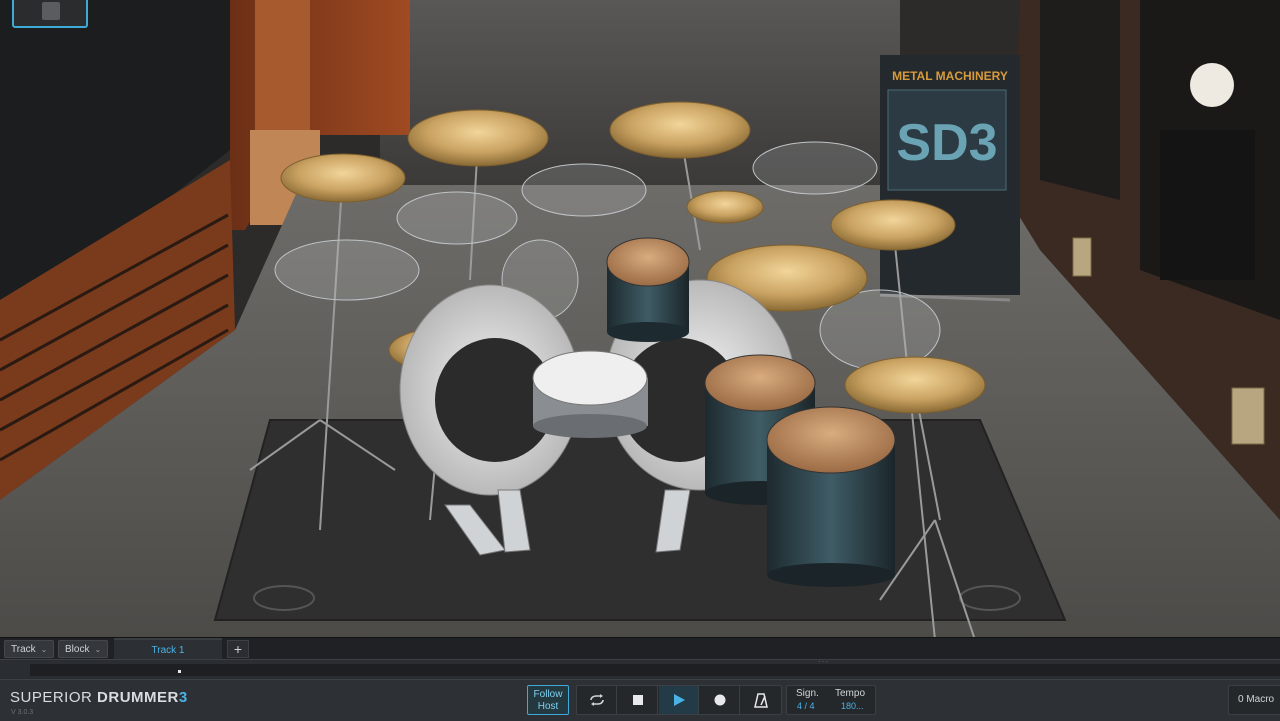  Describe the element at coordinates (950, 76) in the screenshot. I see `banner-title: METAL MACHINERY` at that location.